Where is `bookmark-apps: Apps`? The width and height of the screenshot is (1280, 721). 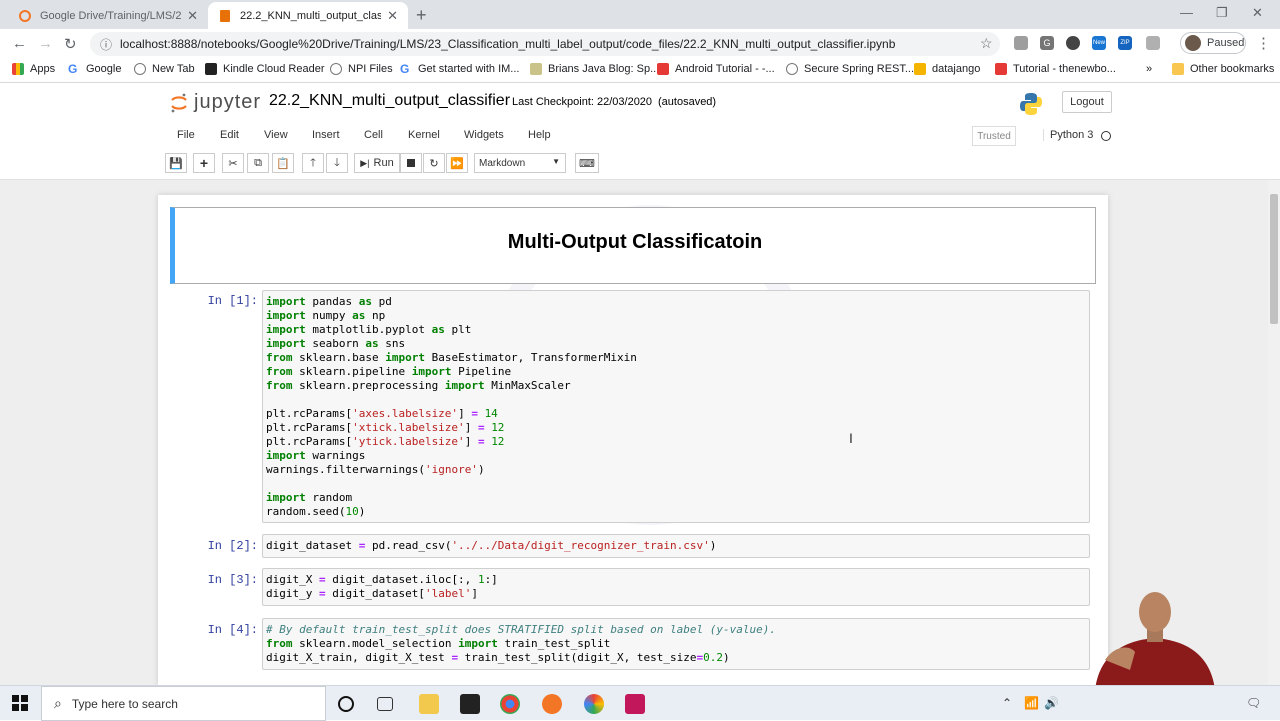 bookmark-apps: Apps is located at coordinates (33, 69).